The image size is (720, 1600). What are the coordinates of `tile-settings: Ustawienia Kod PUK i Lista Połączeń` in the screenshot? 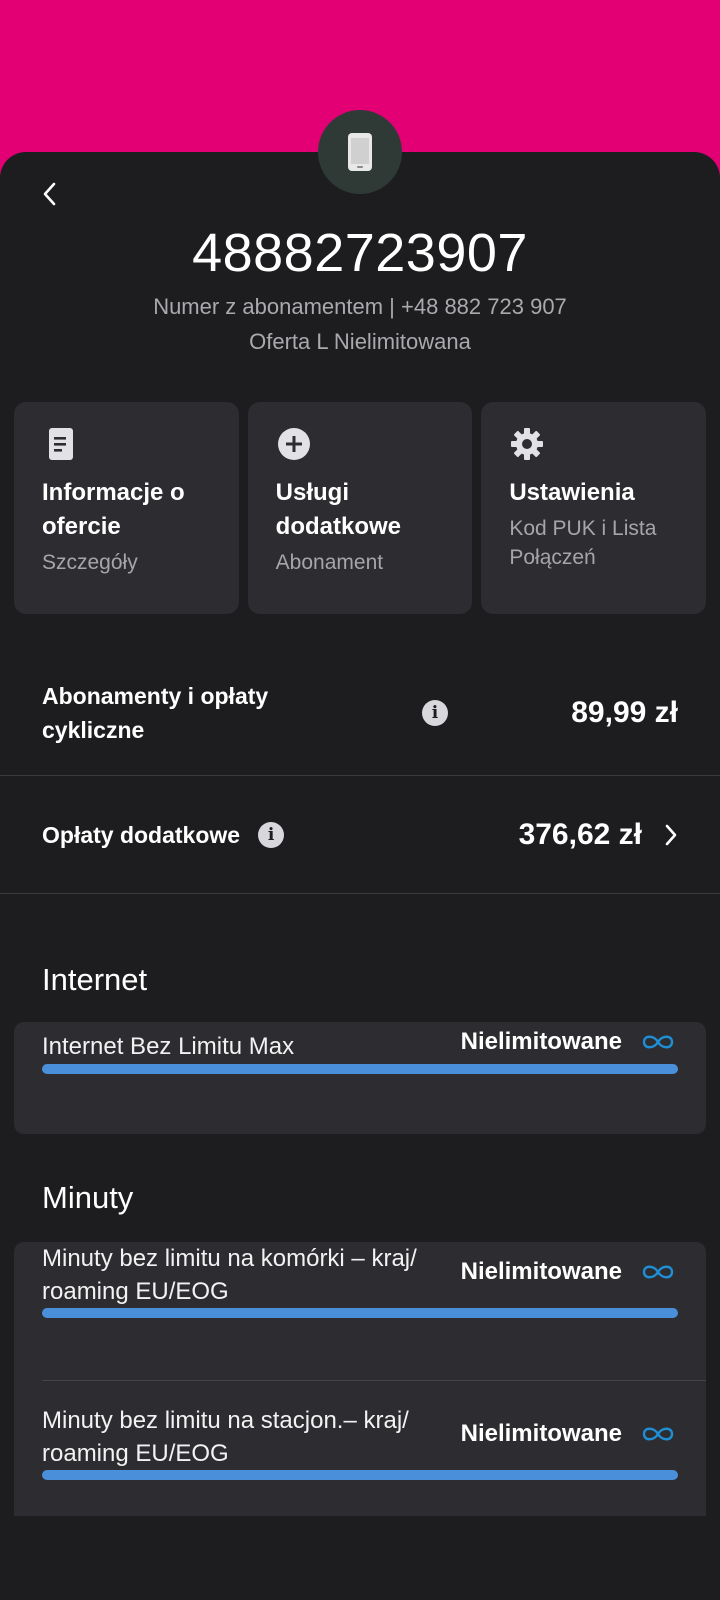 It's located at (594, 508).